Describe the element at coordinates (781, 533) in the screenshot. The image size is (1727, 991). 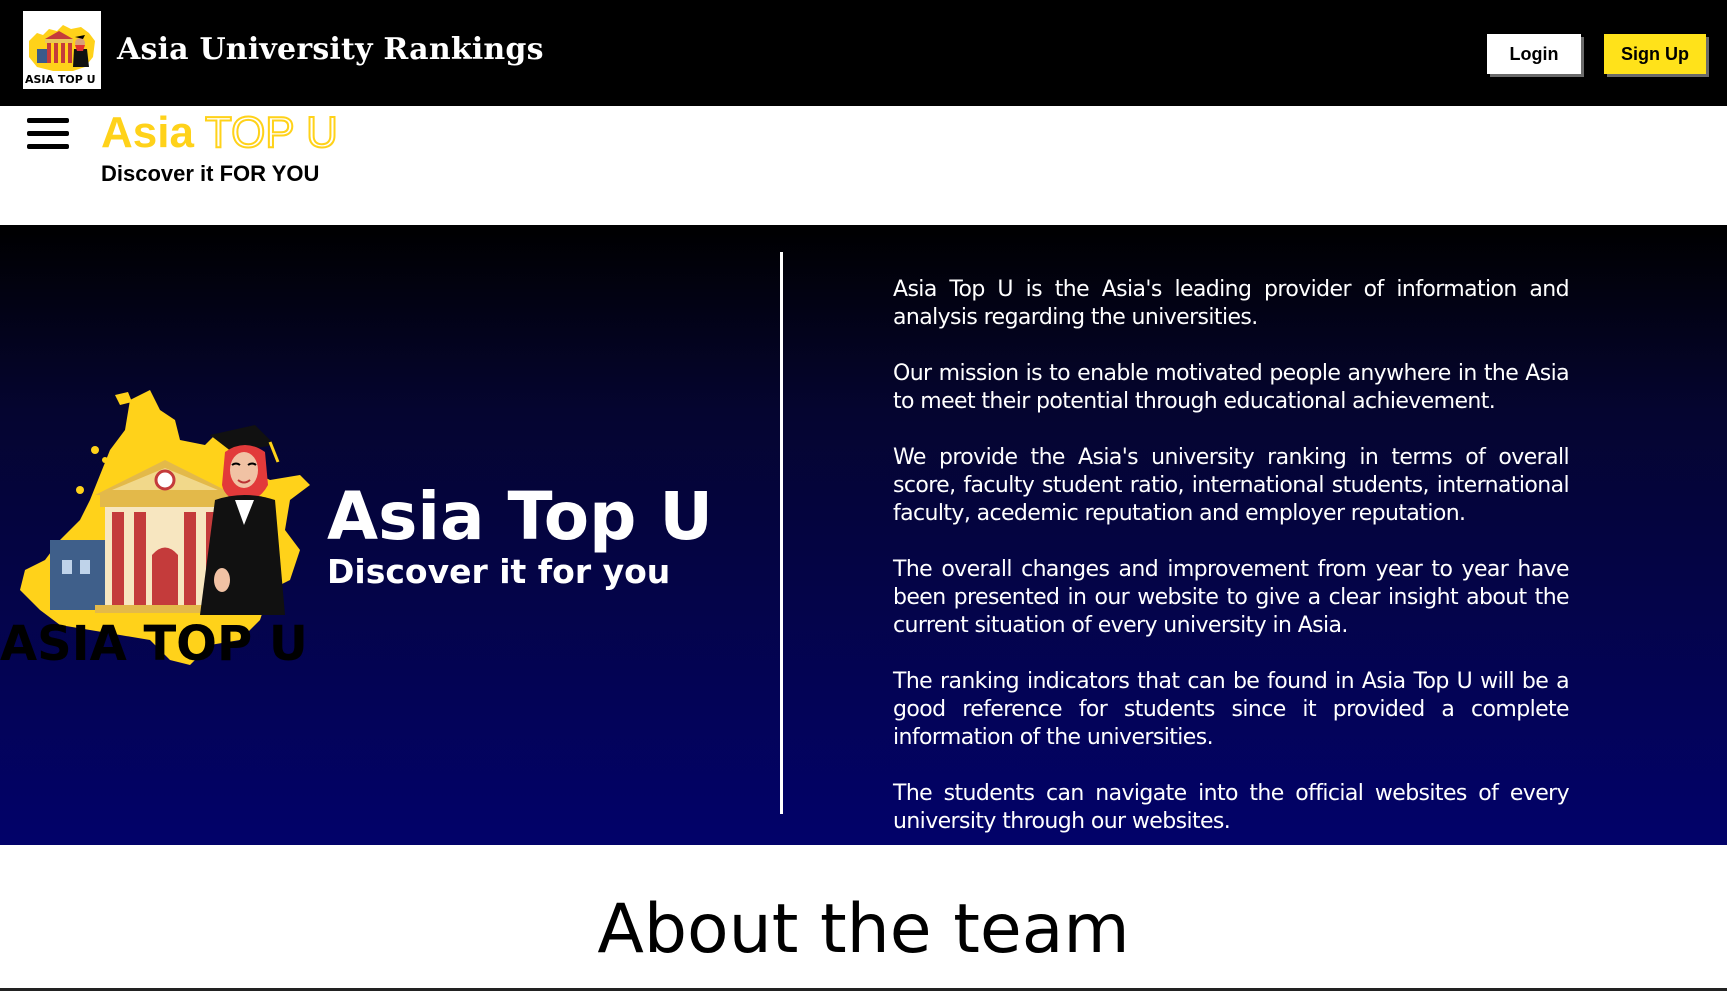
I see `hero-divider` at that location.